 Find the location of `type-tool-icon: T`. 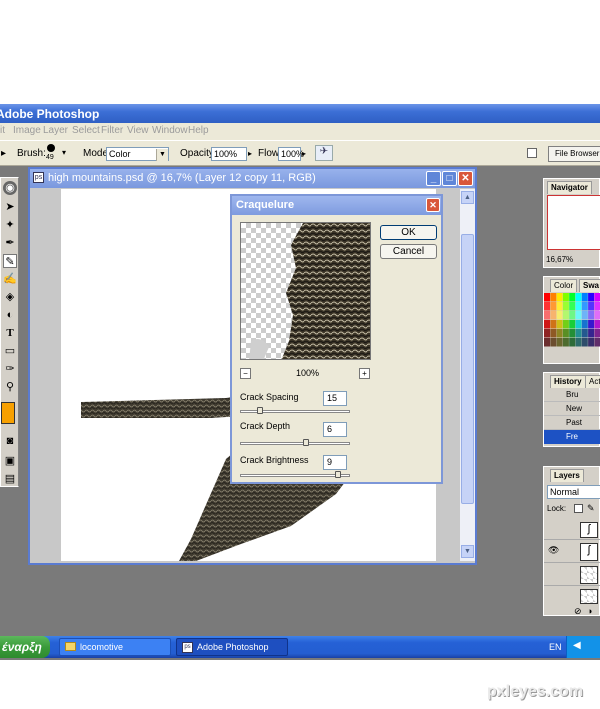

type-tool-icon: T is located at coordinates (10, 333).